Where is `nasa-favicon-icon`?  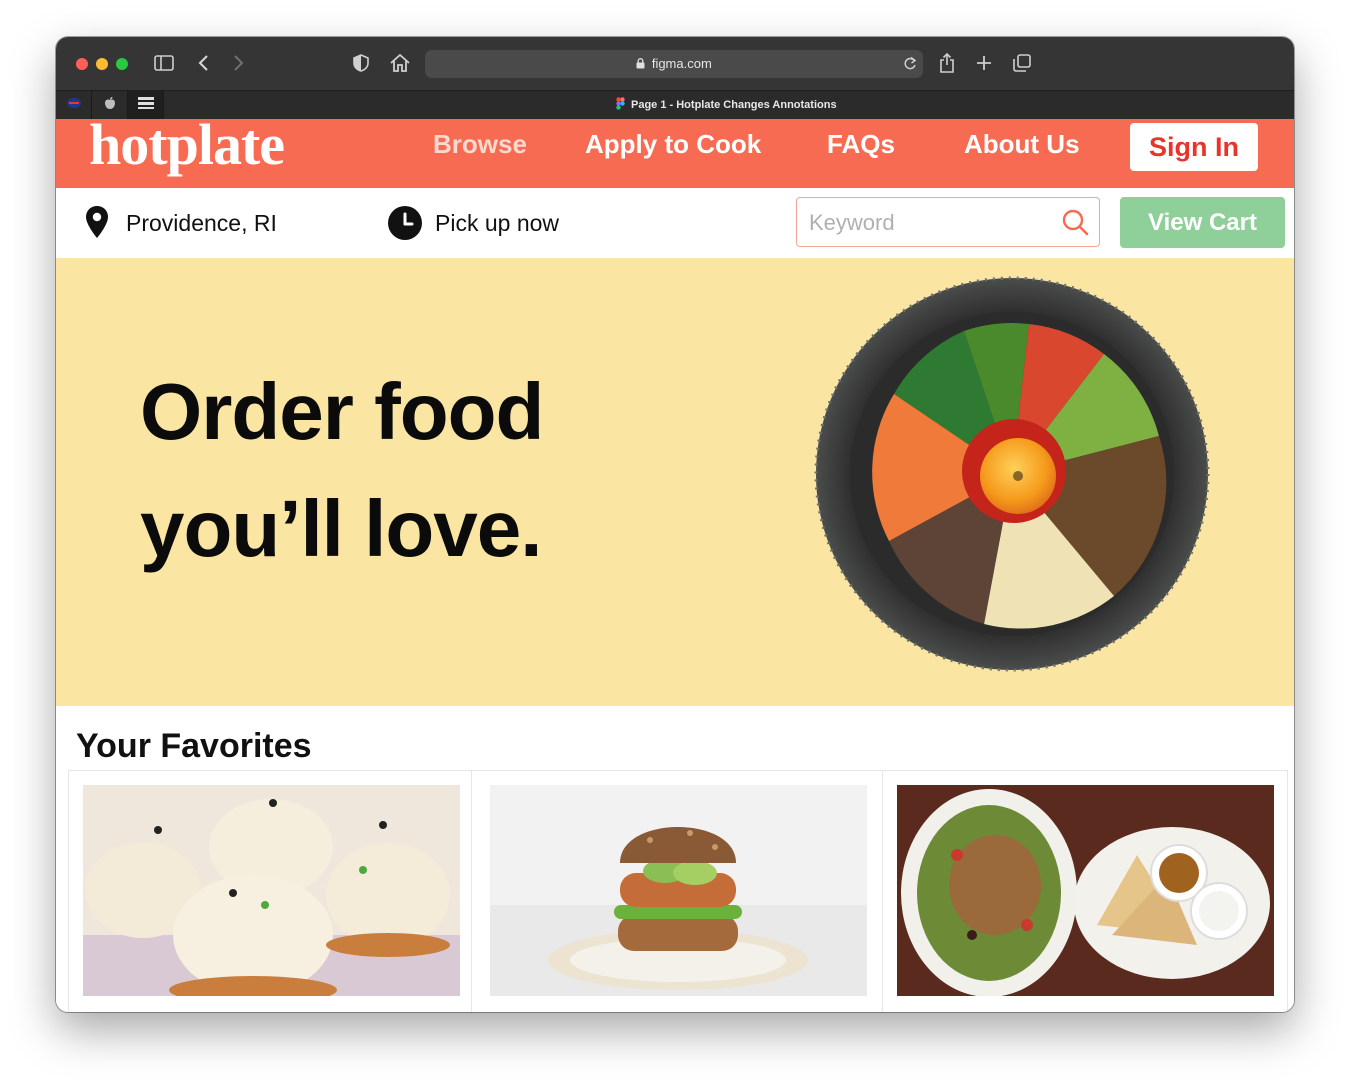 nasa-favicon-icon is located at coordinates (74, 105).